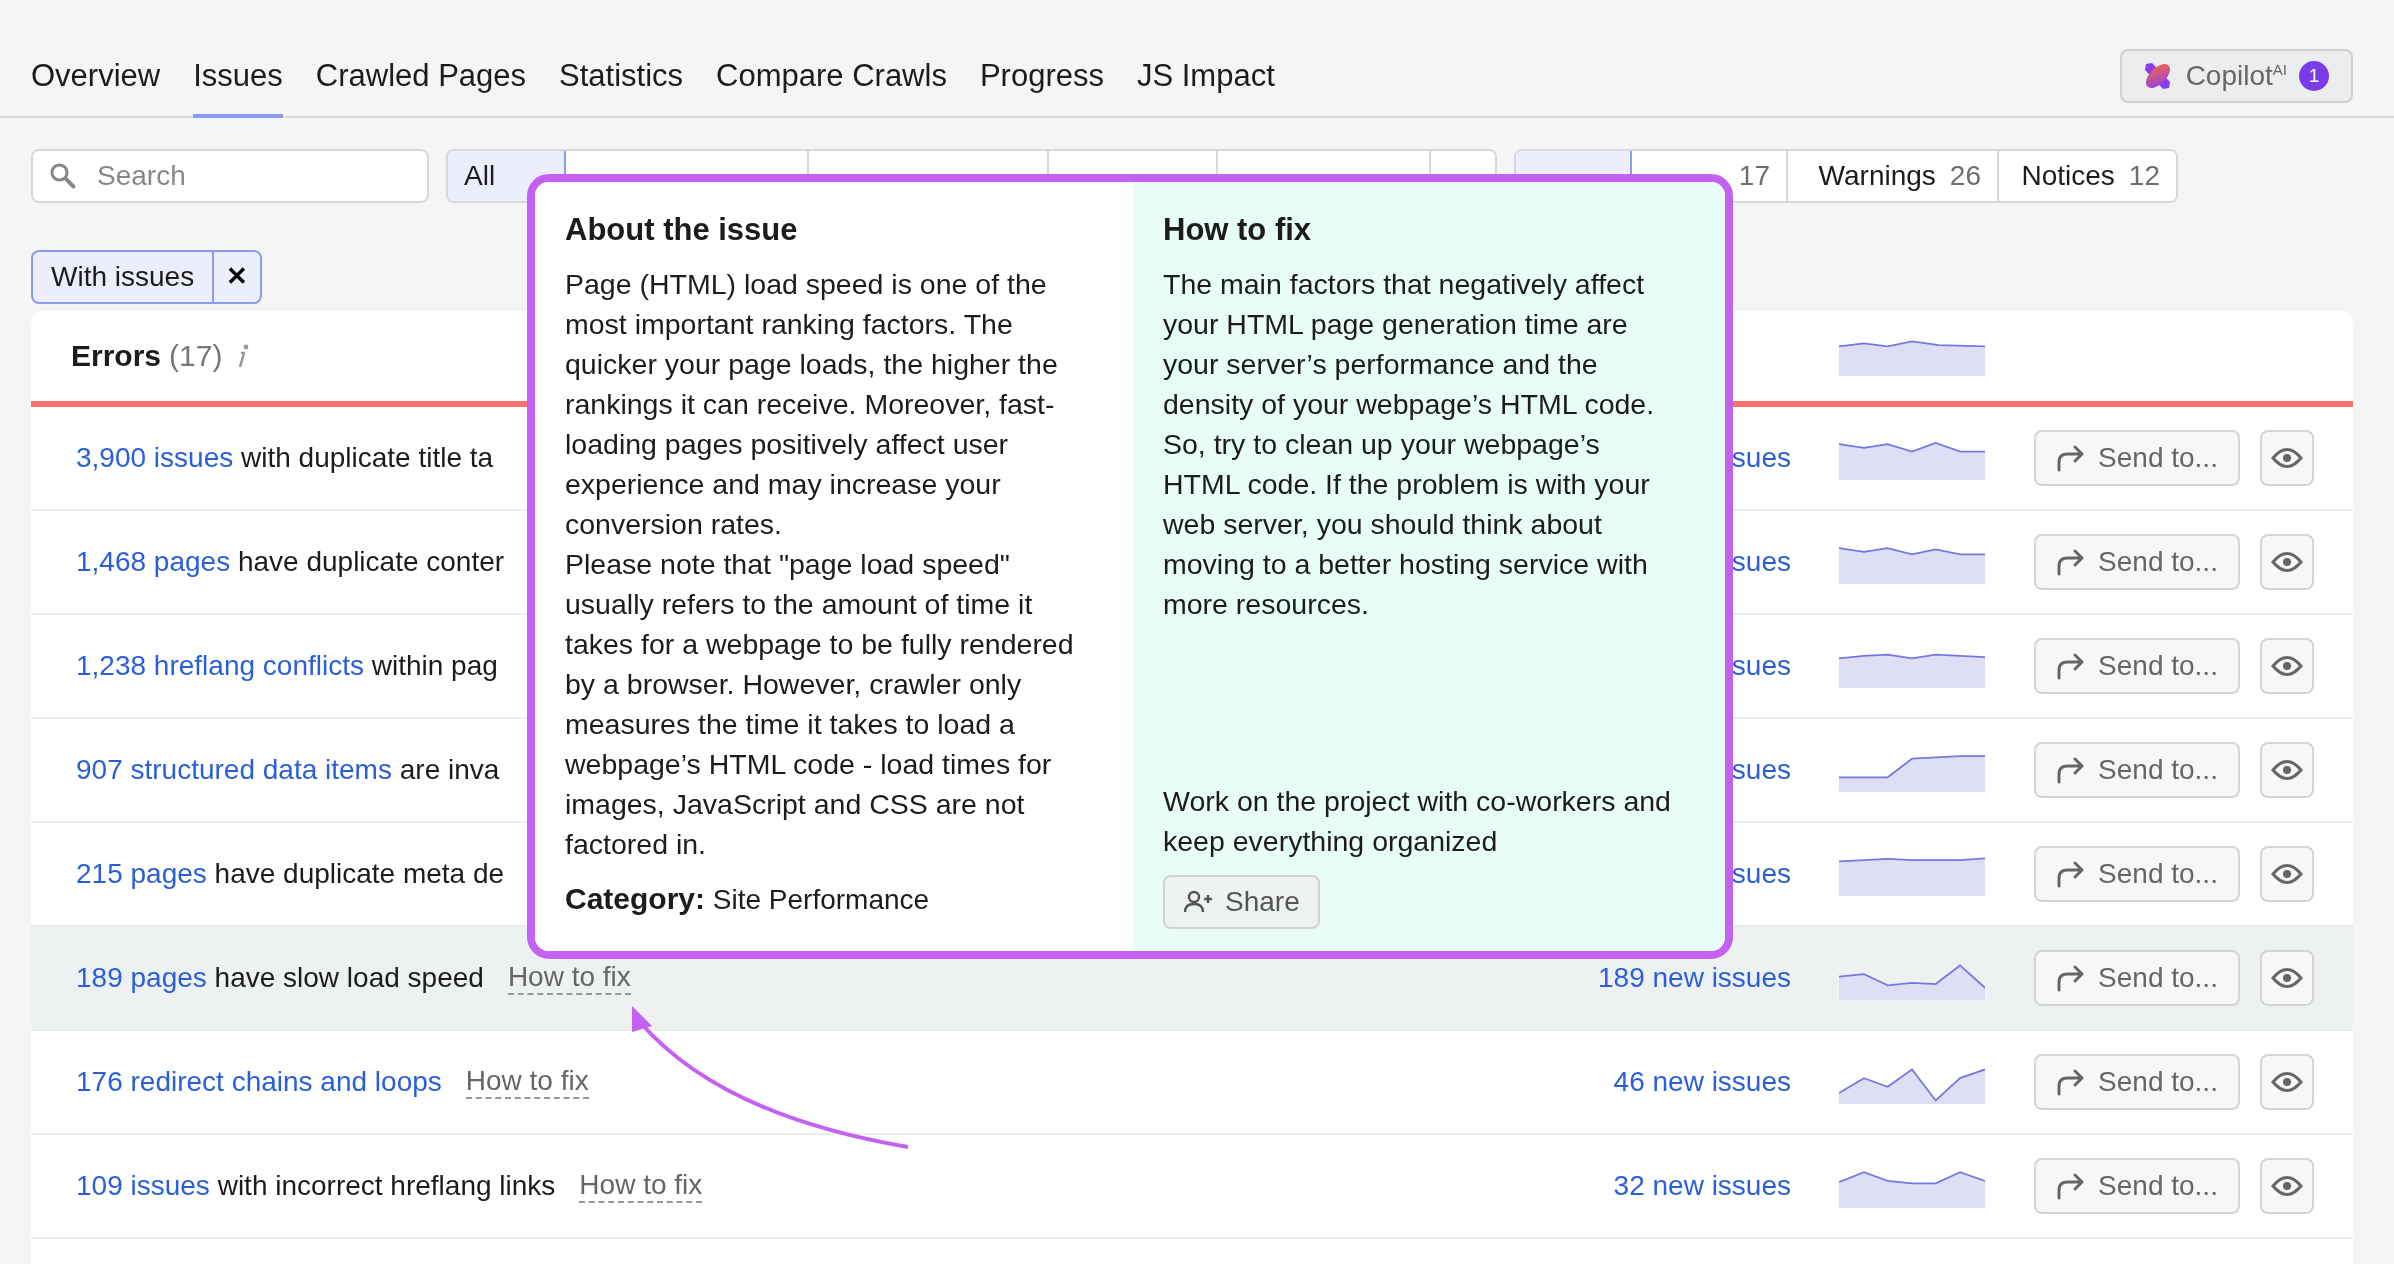  What do you see at coordinates (1702, 1082) in the screenshot?
I see `new-issues-link: 46 new issues` at bounding box center [1702, 1082].